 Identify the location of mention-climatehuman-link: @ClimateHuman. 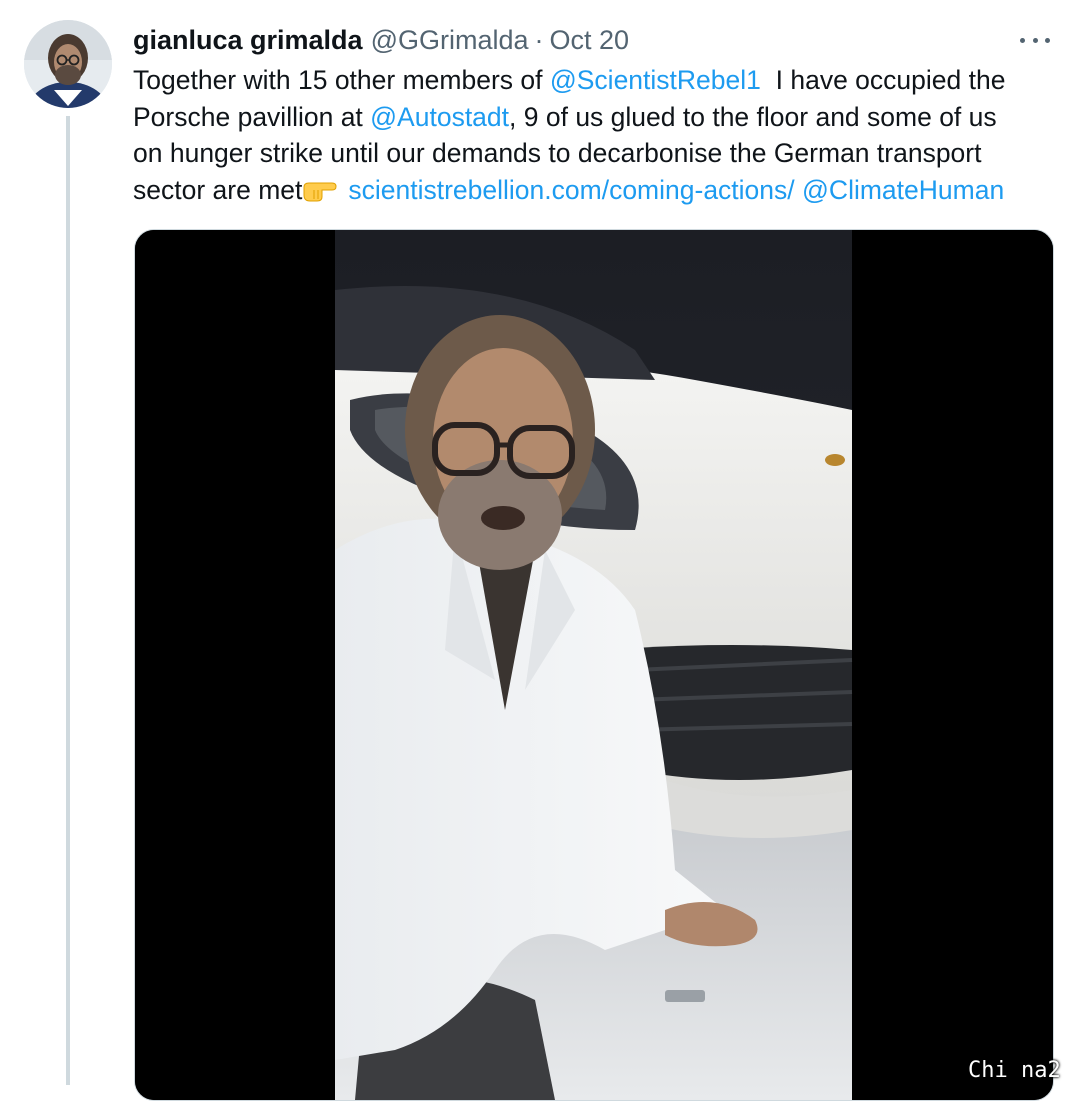
(903, 190).